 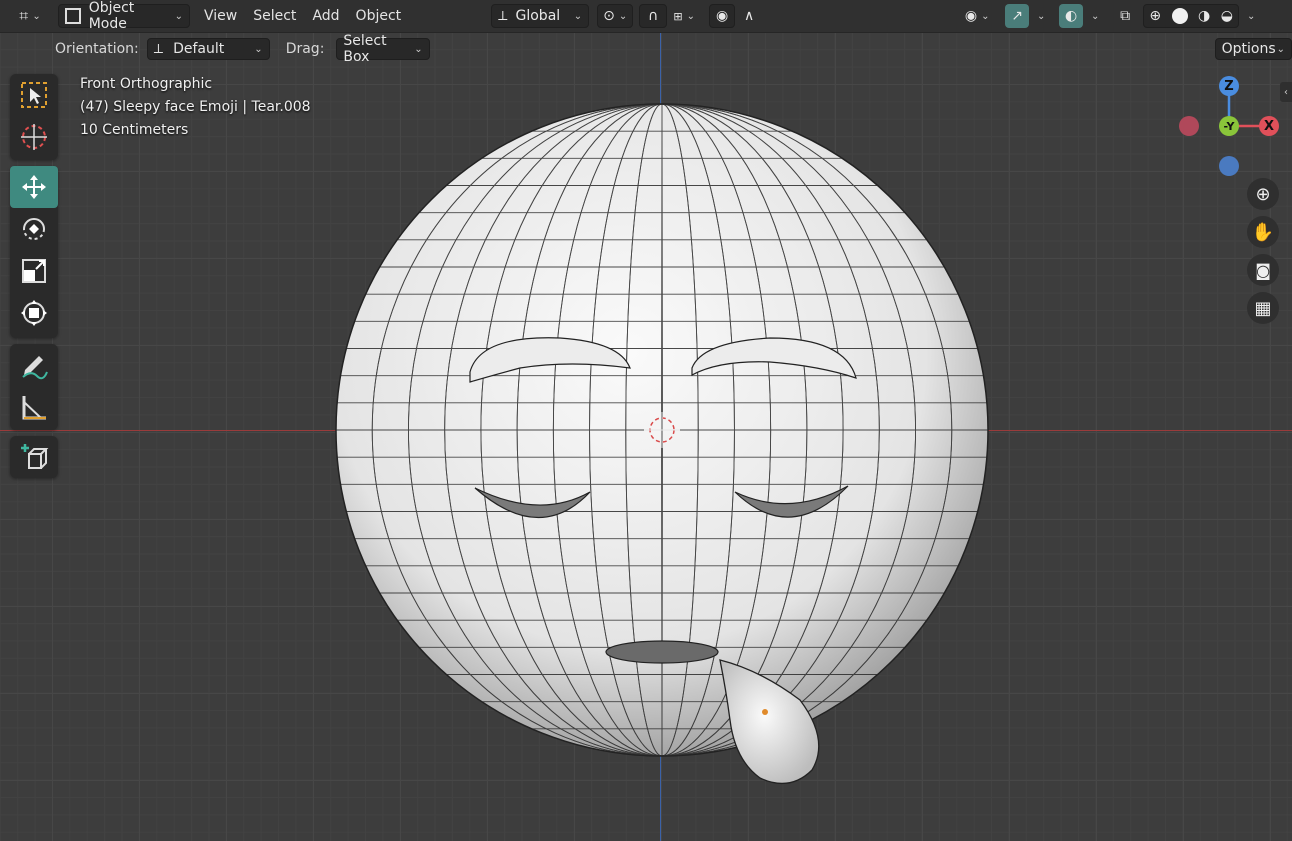 I want to click on camera-icon: ◙, so click(x=1263, y=270).